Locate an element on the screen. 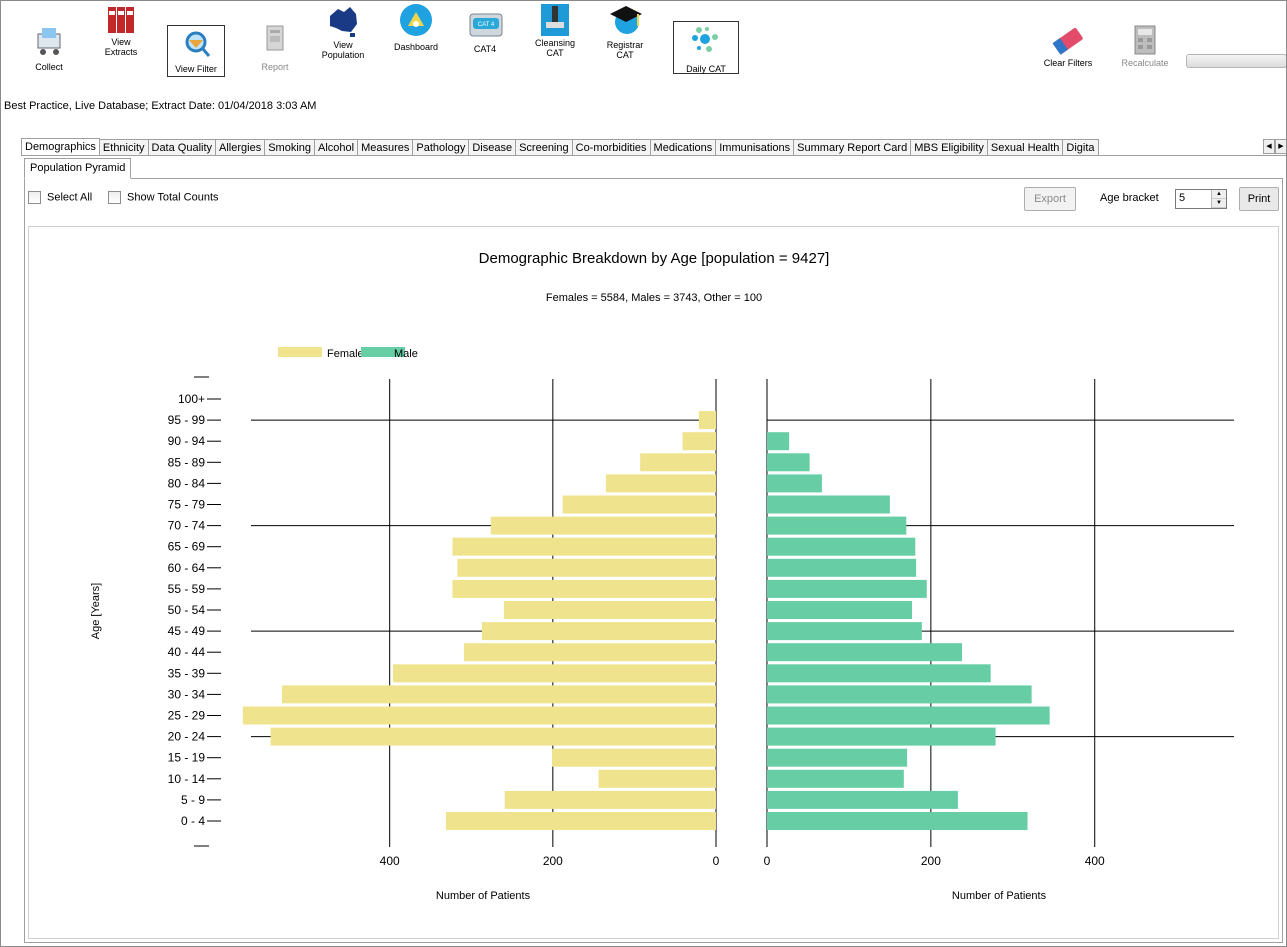  collect-button: Collect is located at coordinates (49, 48).